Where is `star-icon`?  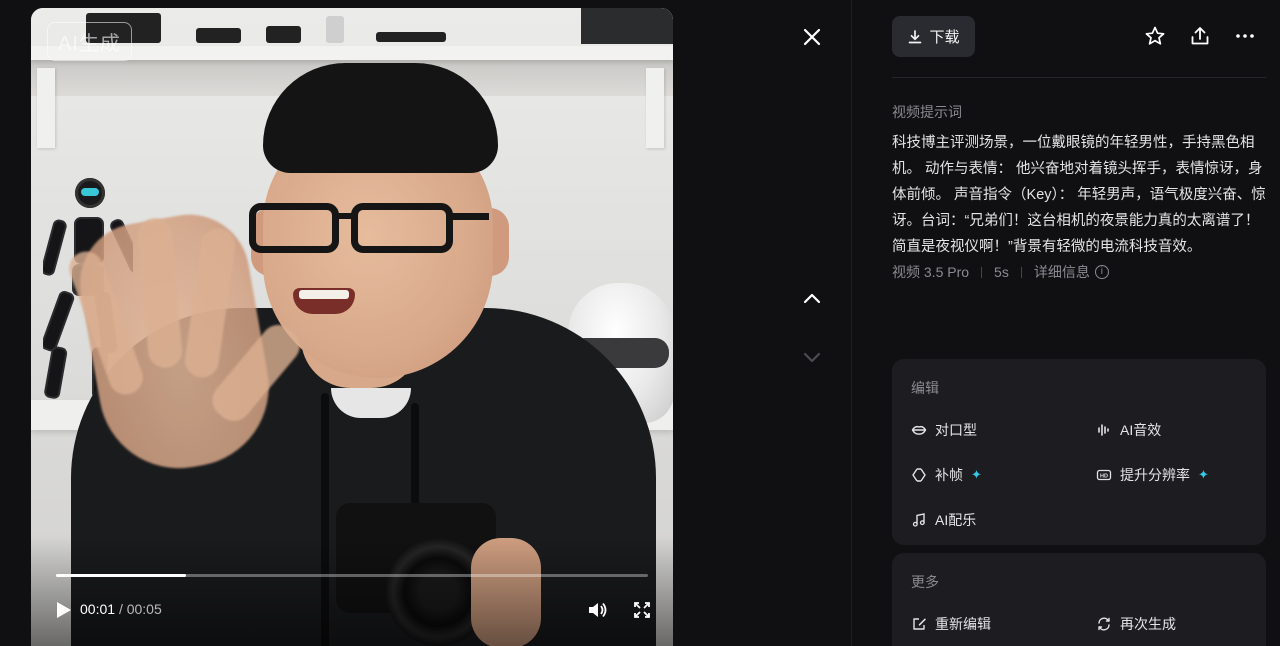 star-icon is located at coordinates (1155, 36).